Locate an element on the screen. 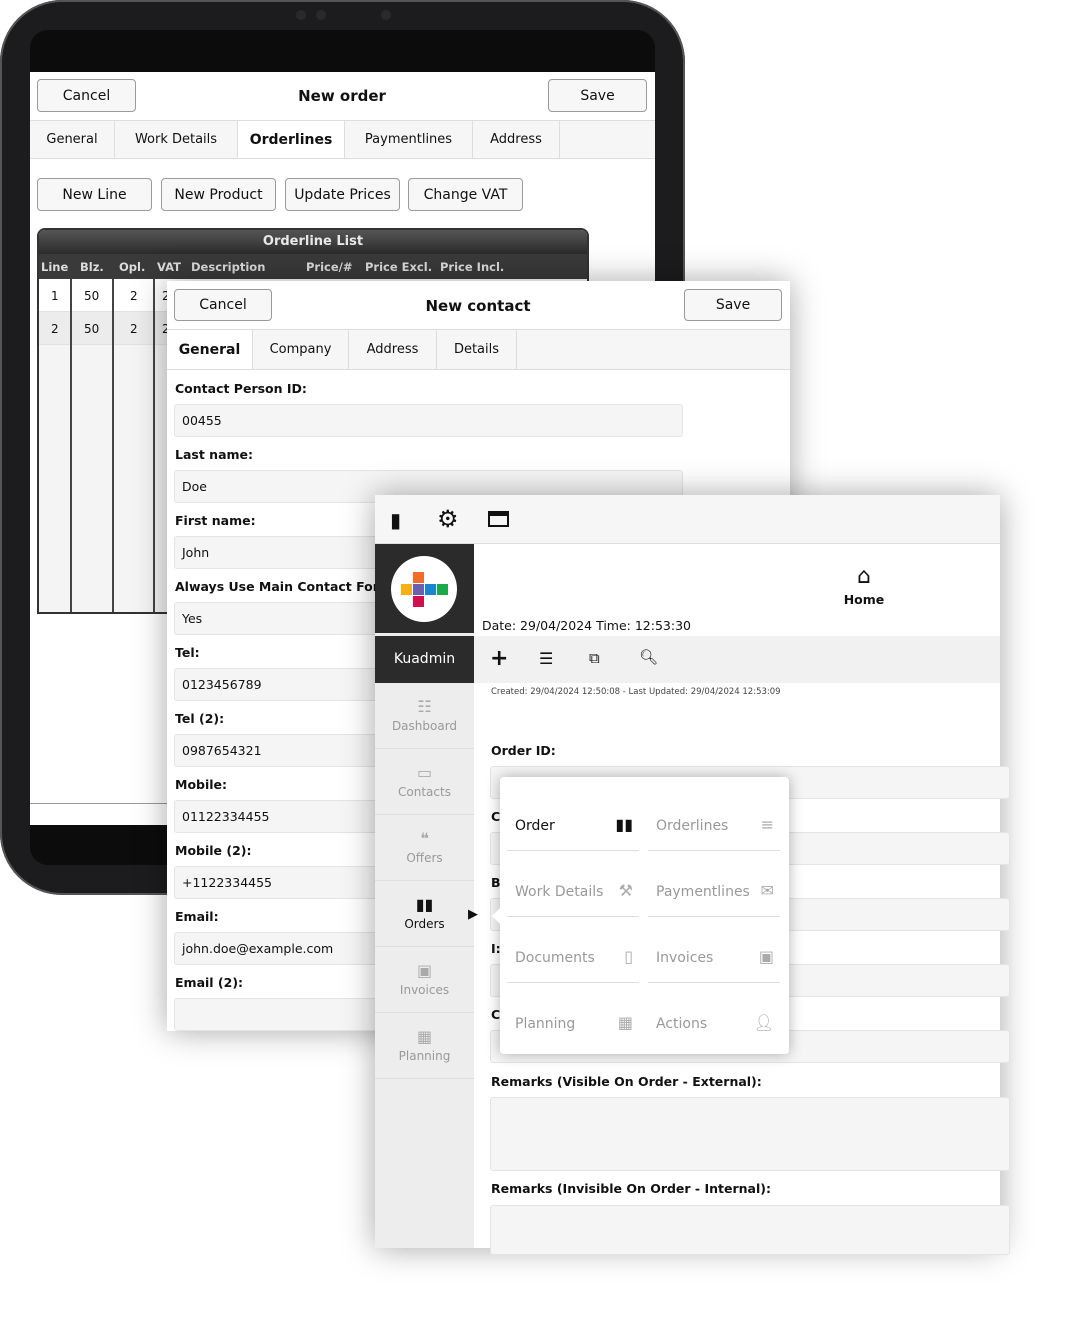  menu-item-order: Order ▮▮ is located at coordinates (573, 818).